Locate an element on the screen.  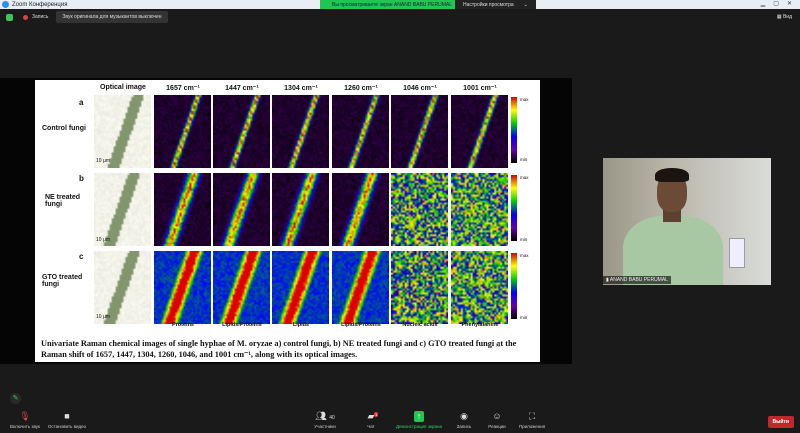
column-header: Optical image is located at coordinates (123, 87).